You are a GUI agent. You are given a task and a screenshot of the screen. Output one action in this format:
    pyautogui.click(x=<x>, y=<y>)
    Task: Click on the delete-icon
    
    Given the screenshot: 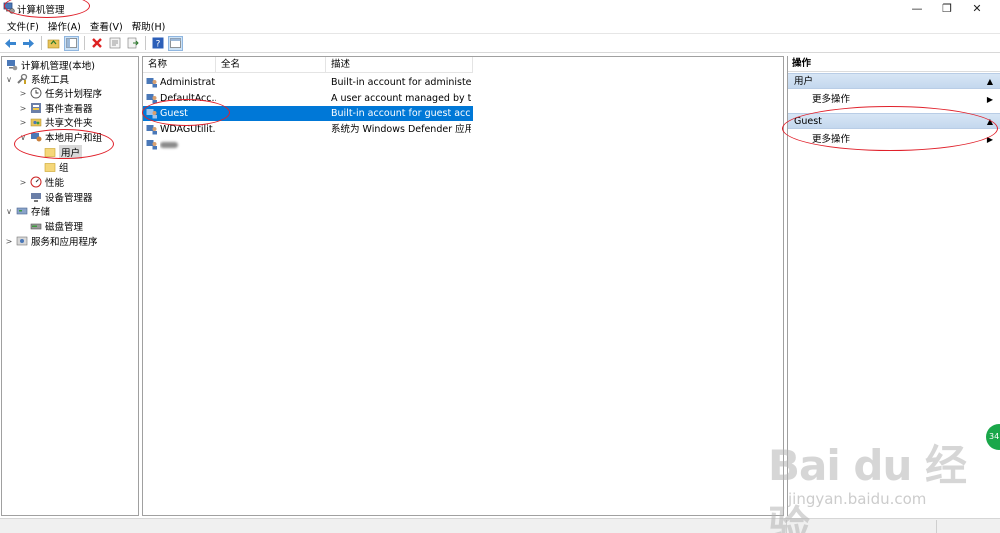 What is the action you would take?
    pyautogui.click(x=96, y=43)
    